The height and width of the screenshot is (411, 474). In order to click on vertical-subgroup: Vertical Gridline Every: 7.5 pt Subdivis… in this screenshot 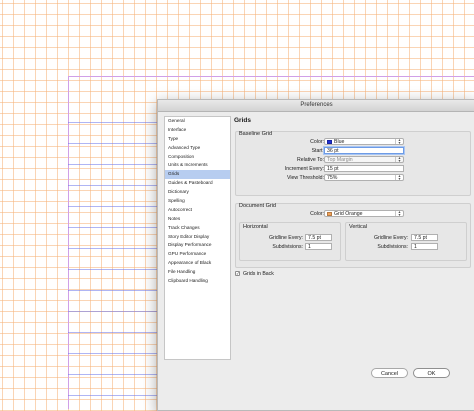, I will do `click(406, 241)`.